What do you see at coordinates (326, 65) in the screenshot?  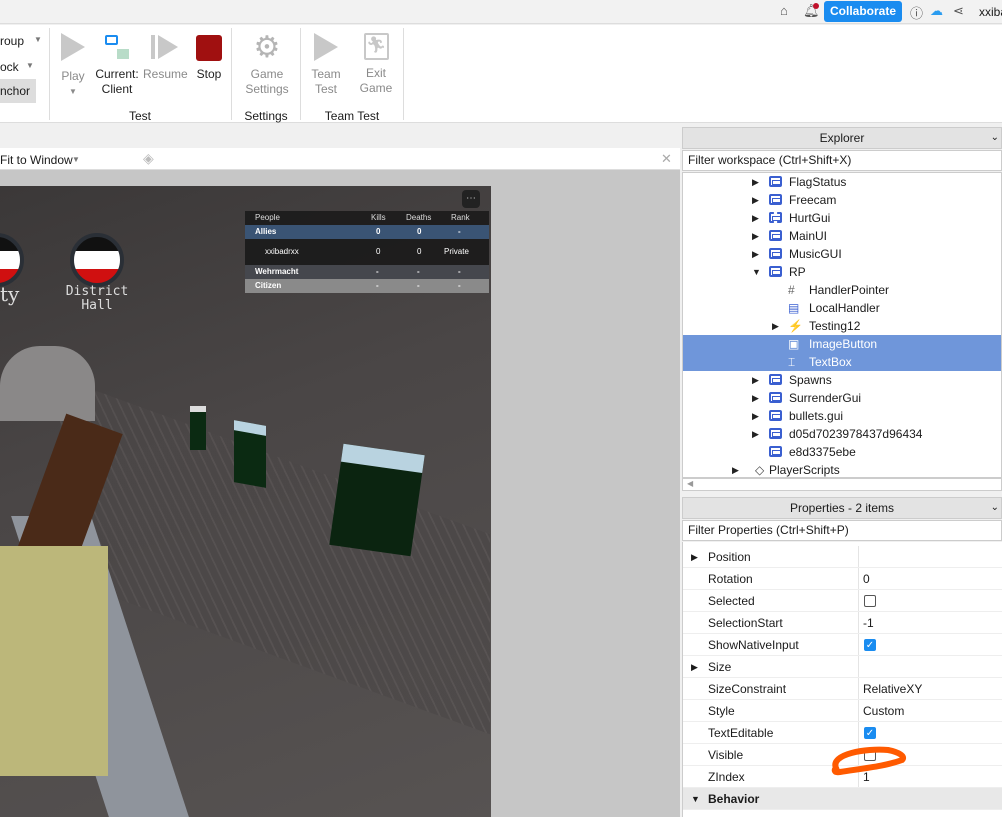 I see `team-test-button: Team Test` at bounding box center [326, 65].